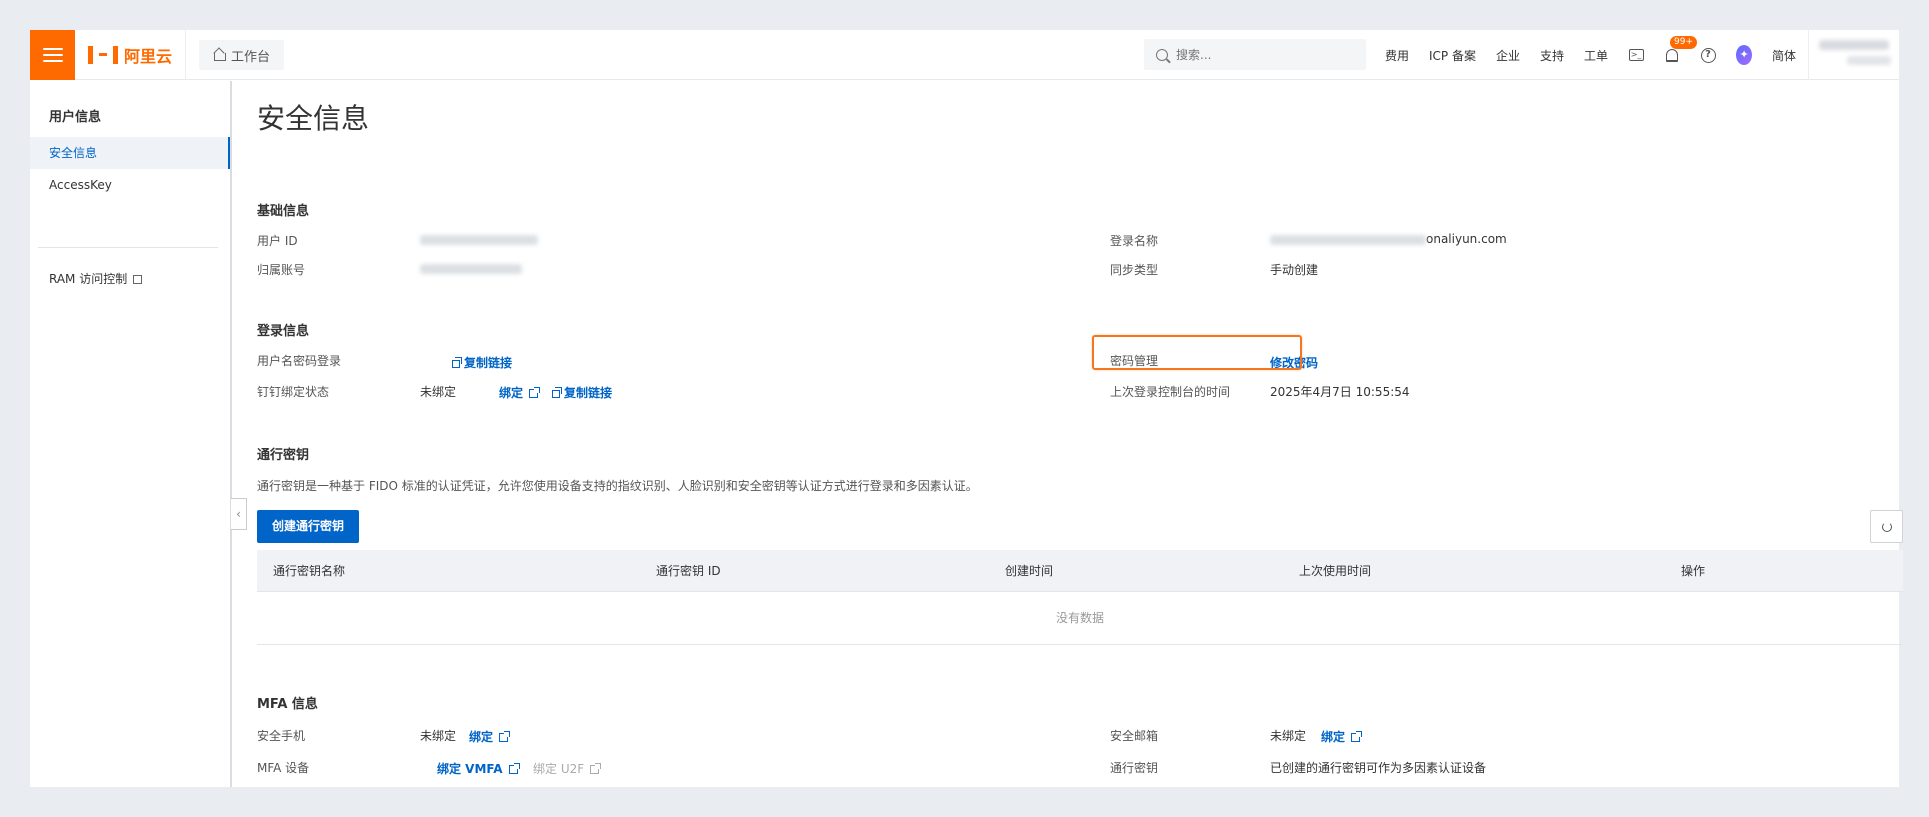 This screenshot has height=817, width=1929. What do you see at coordinates (281, 270) in the screenshot?
I see `account-label: 归属账号` at bounding box center [281, 270].